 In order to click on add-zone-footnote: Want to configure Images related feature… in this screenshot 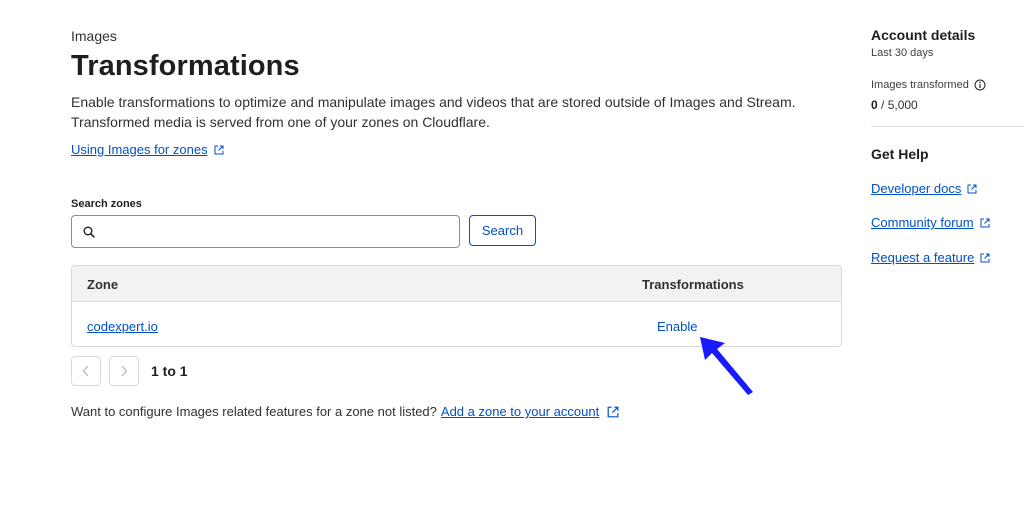, I will do `click(345, 411)`.